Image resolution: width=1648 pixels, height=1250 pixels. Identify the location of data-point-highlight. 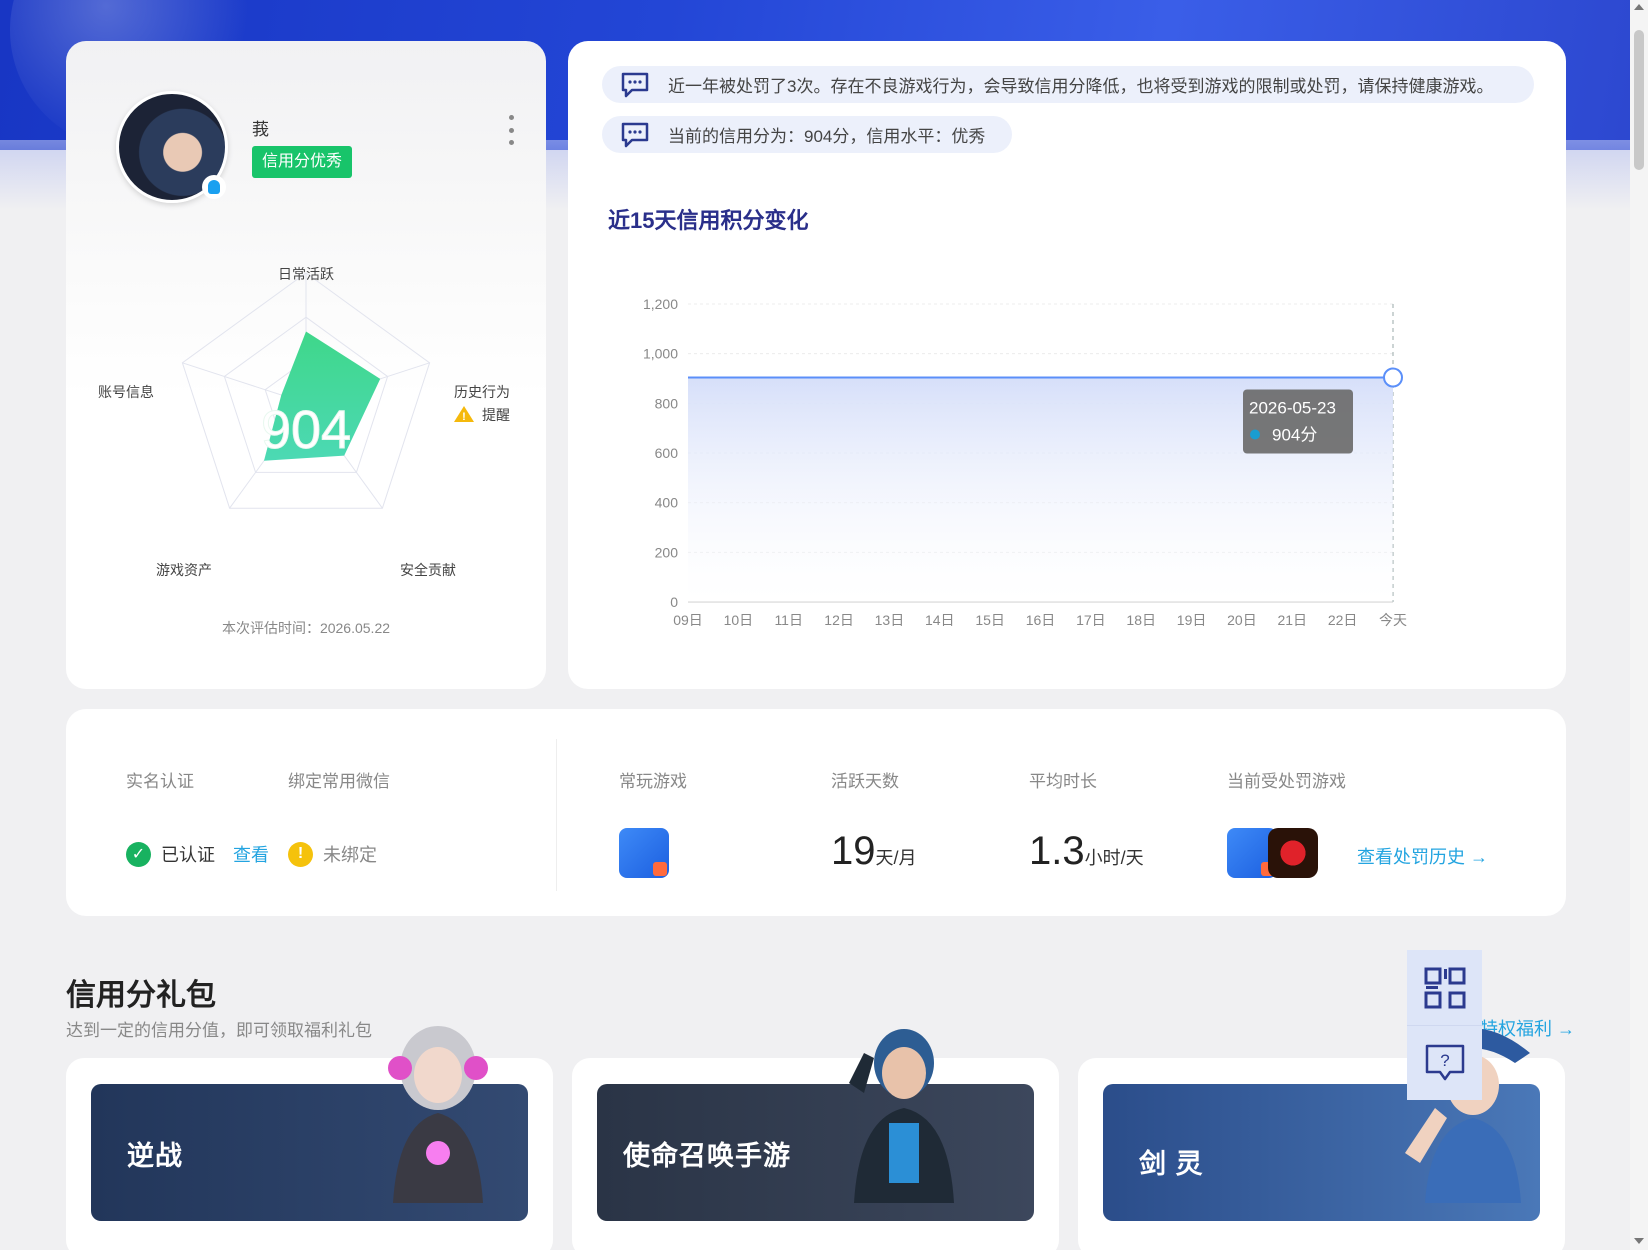
(1393, 377).